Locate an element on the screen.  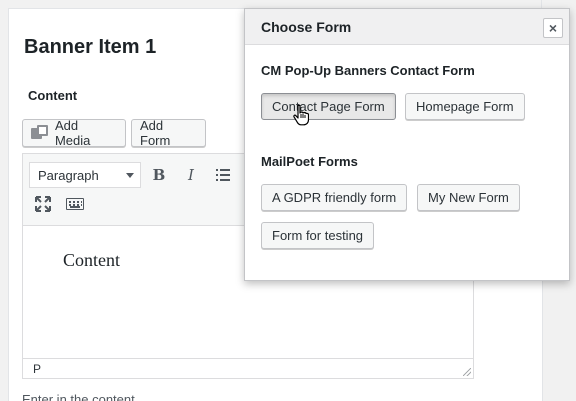
add-media-label: Add Media is located at coordinates (72, 133).